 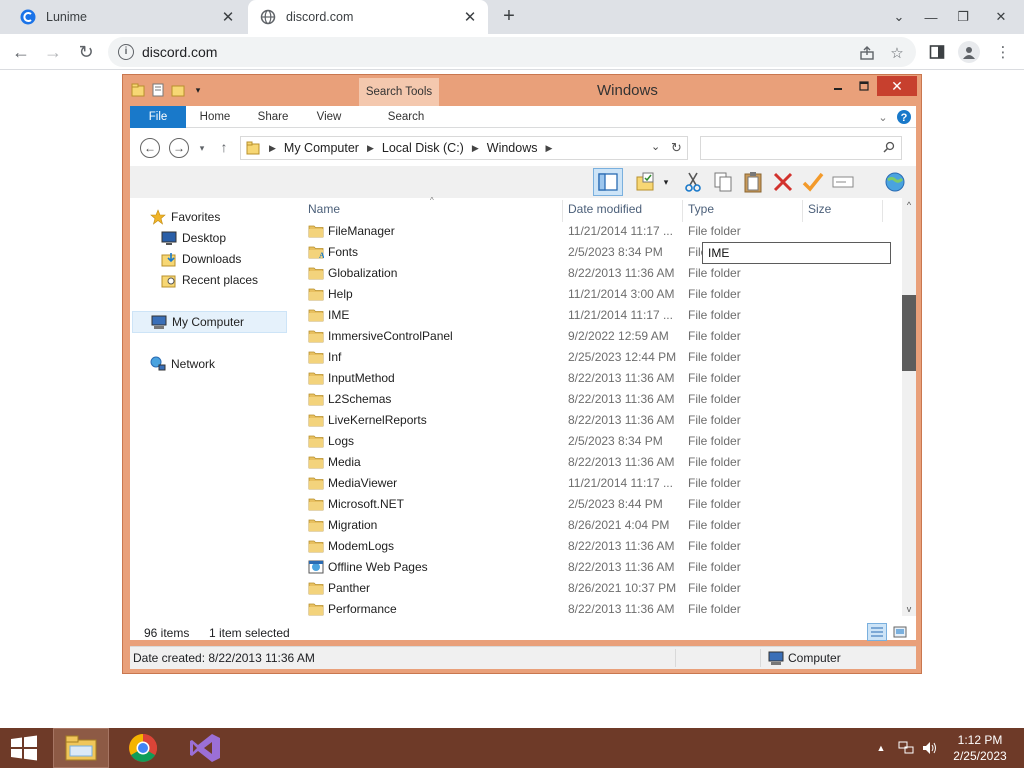 I want to click on network-tray-icon, so click(x=906, y=748).